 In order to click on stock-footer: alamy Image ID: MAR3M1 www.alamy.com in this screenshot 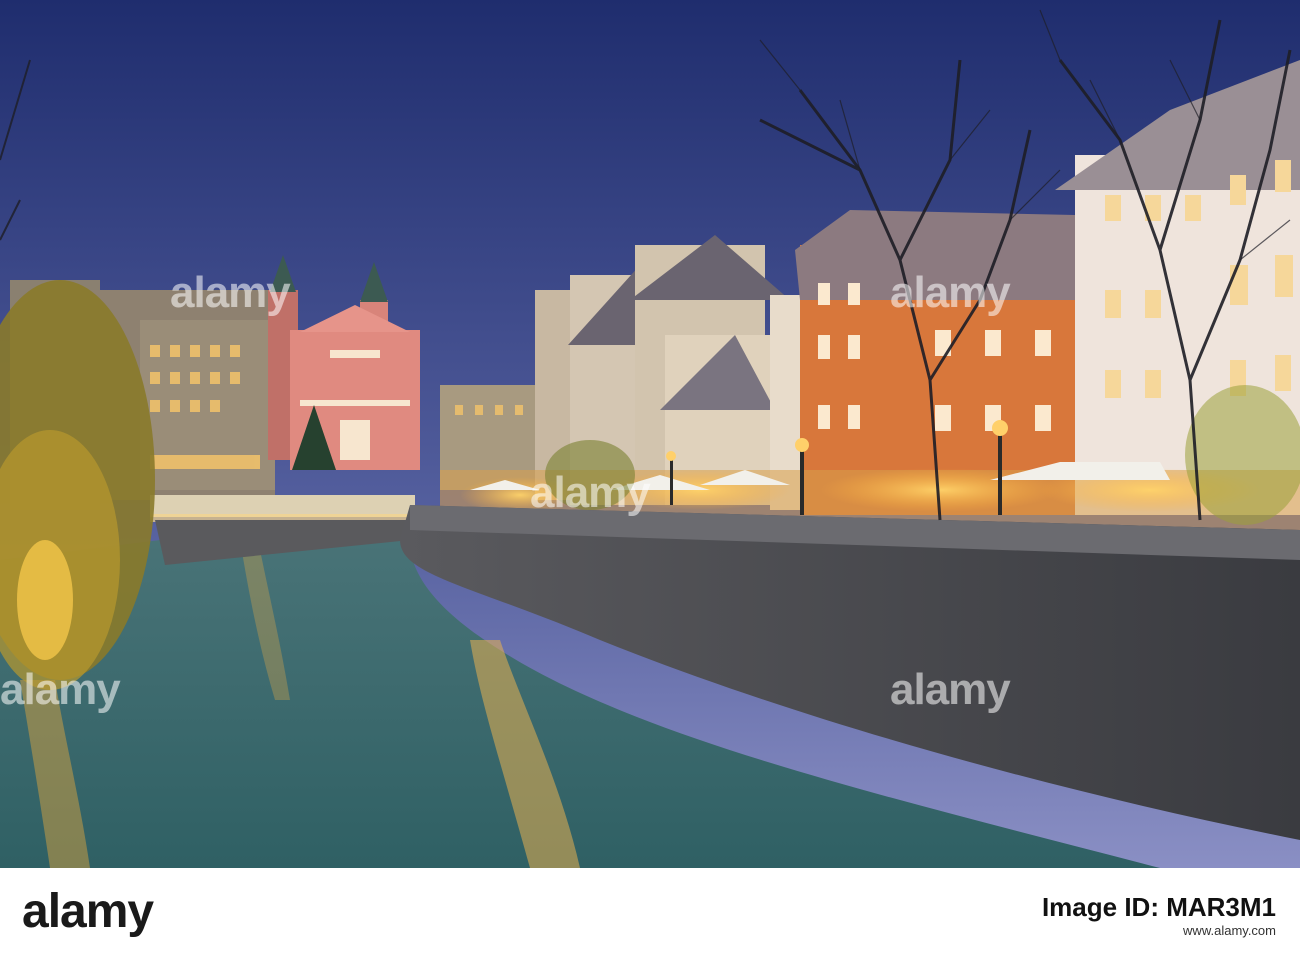, I will do `click(650, 912)`.